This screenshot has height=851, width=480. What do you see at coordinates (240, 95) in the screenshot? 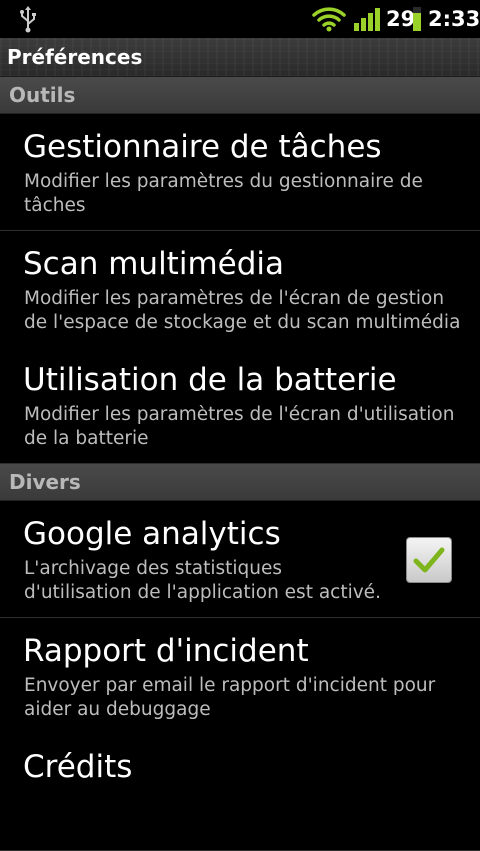
I see `section-header-outils: Outils` at bounding box center [240, 95].